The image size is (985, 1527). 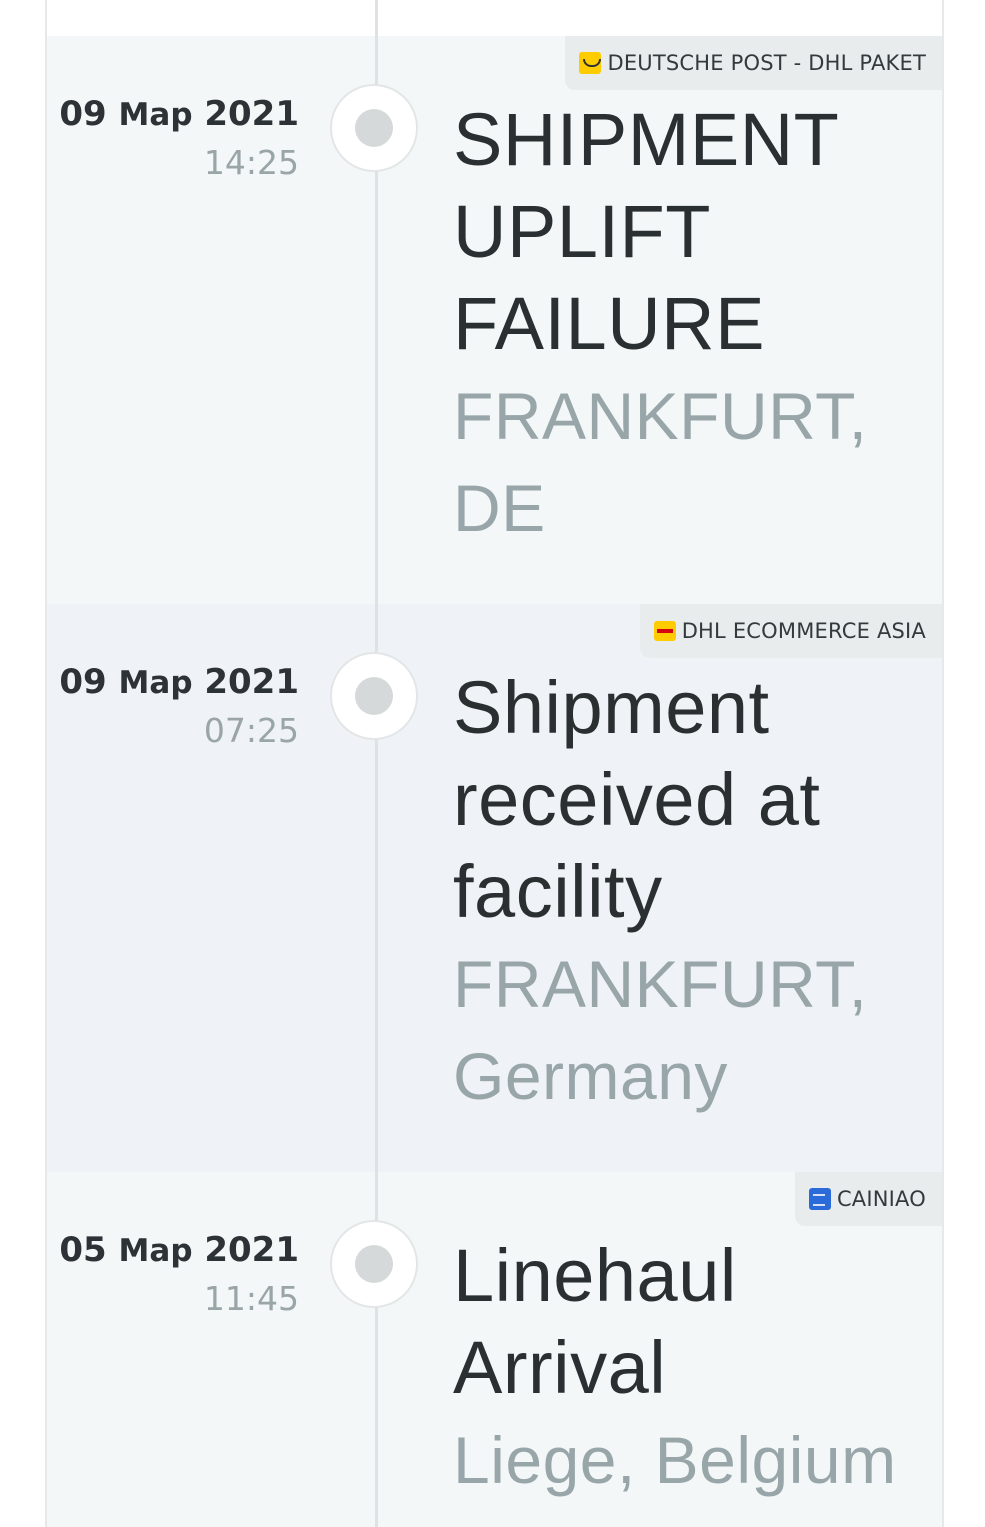 What do you see at coordinates (173, 1275) in the screenshot?
I see `event-datetime: 05 Map 2021 11:45` at bounding box center [173, 1275].